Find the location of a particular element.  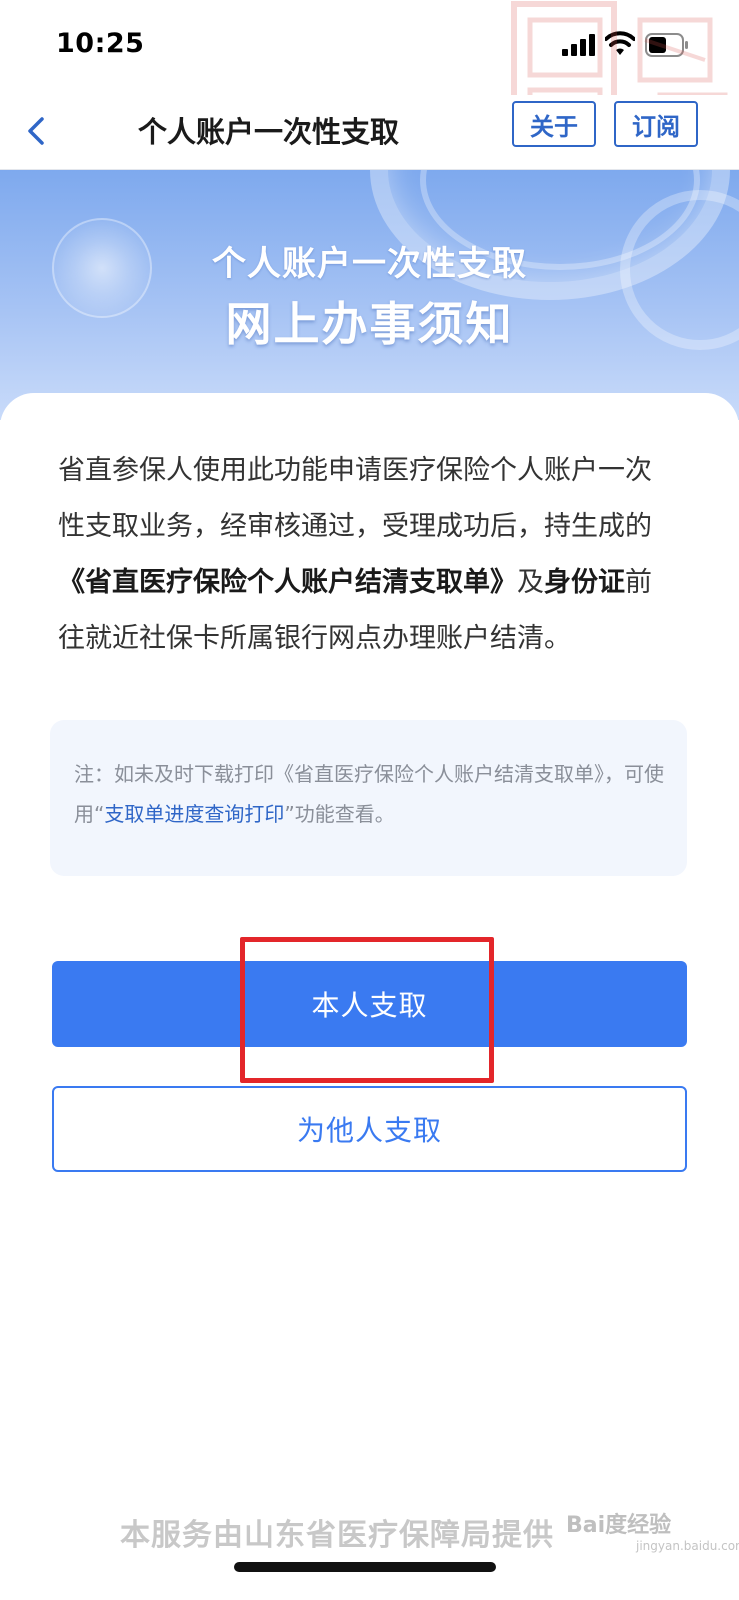

intro-bold-id-card: 身份证 is located at coordinates (584, 582).